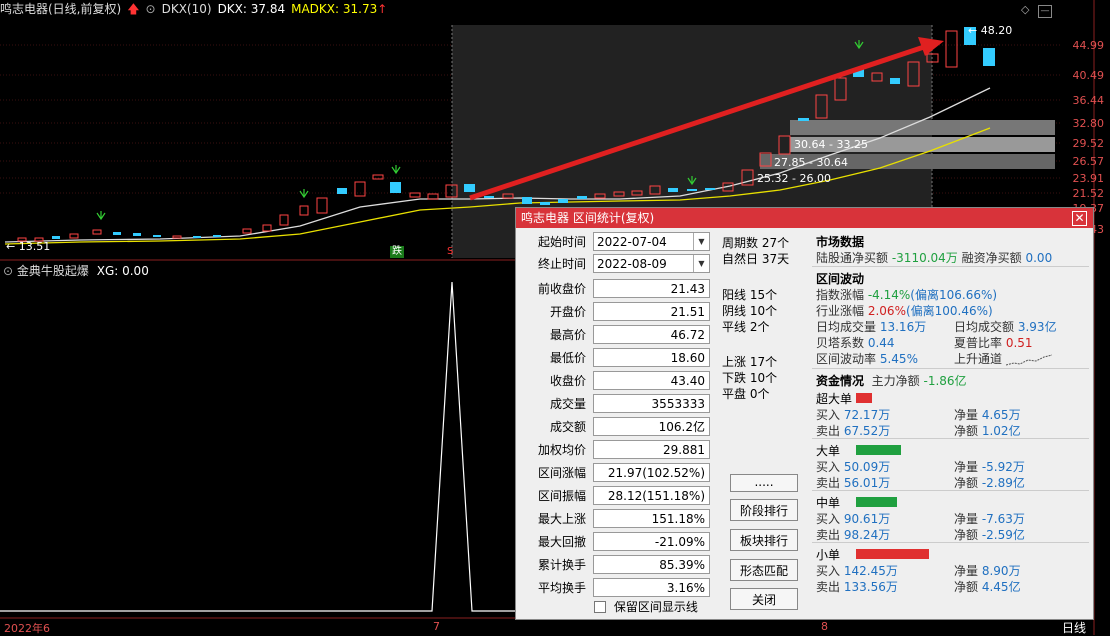 The image size is (1110, 636). I want to click on die-signal-mark: 跌, so click(397, 252).